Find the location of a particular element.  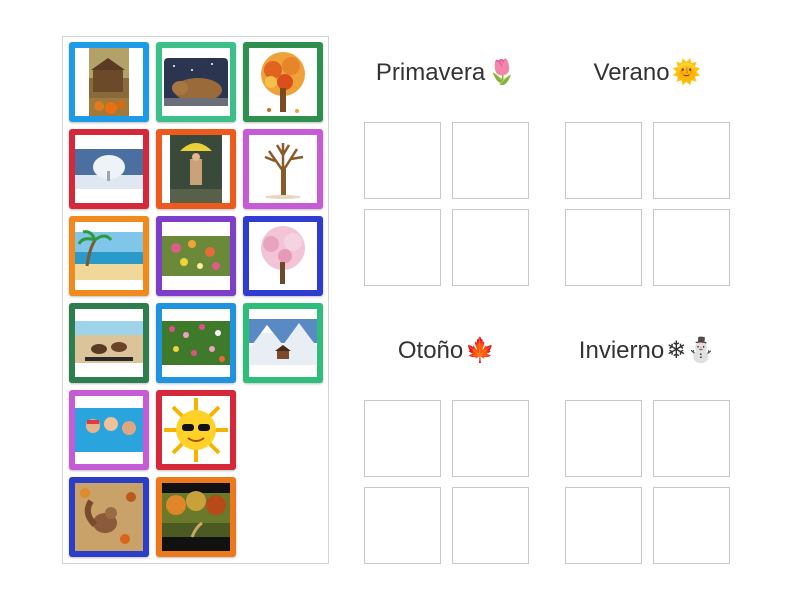

tile-autumn-forest is located at coordinates (196, 517).